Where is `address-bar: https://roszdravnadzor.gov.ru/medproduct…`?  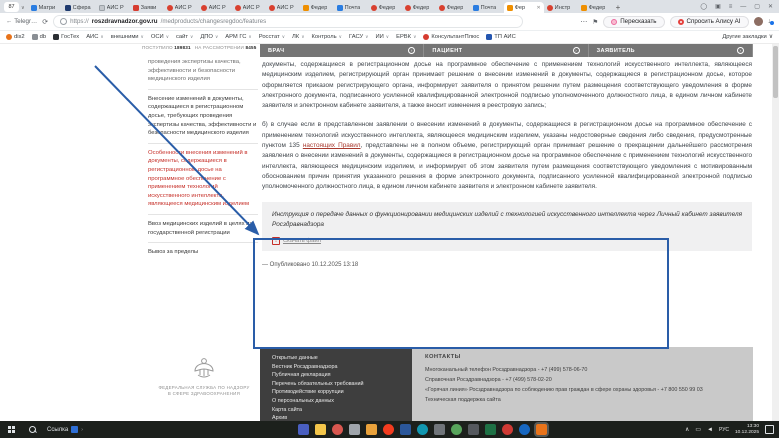 address-bar: https://roszdravnadzor.gov.ru/medproduct… is located at coordinates (288, 21).